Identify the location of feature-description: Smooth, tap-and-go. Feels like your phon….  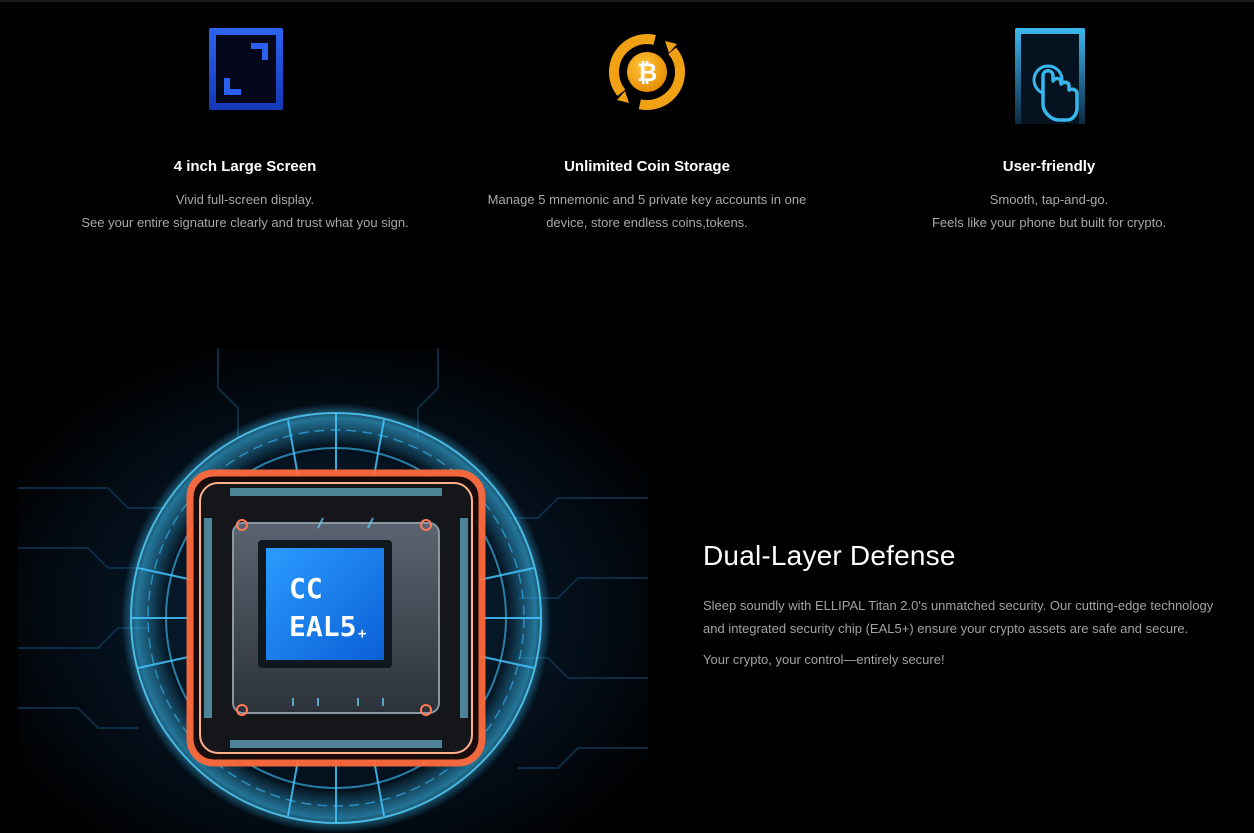
(1046, 211).